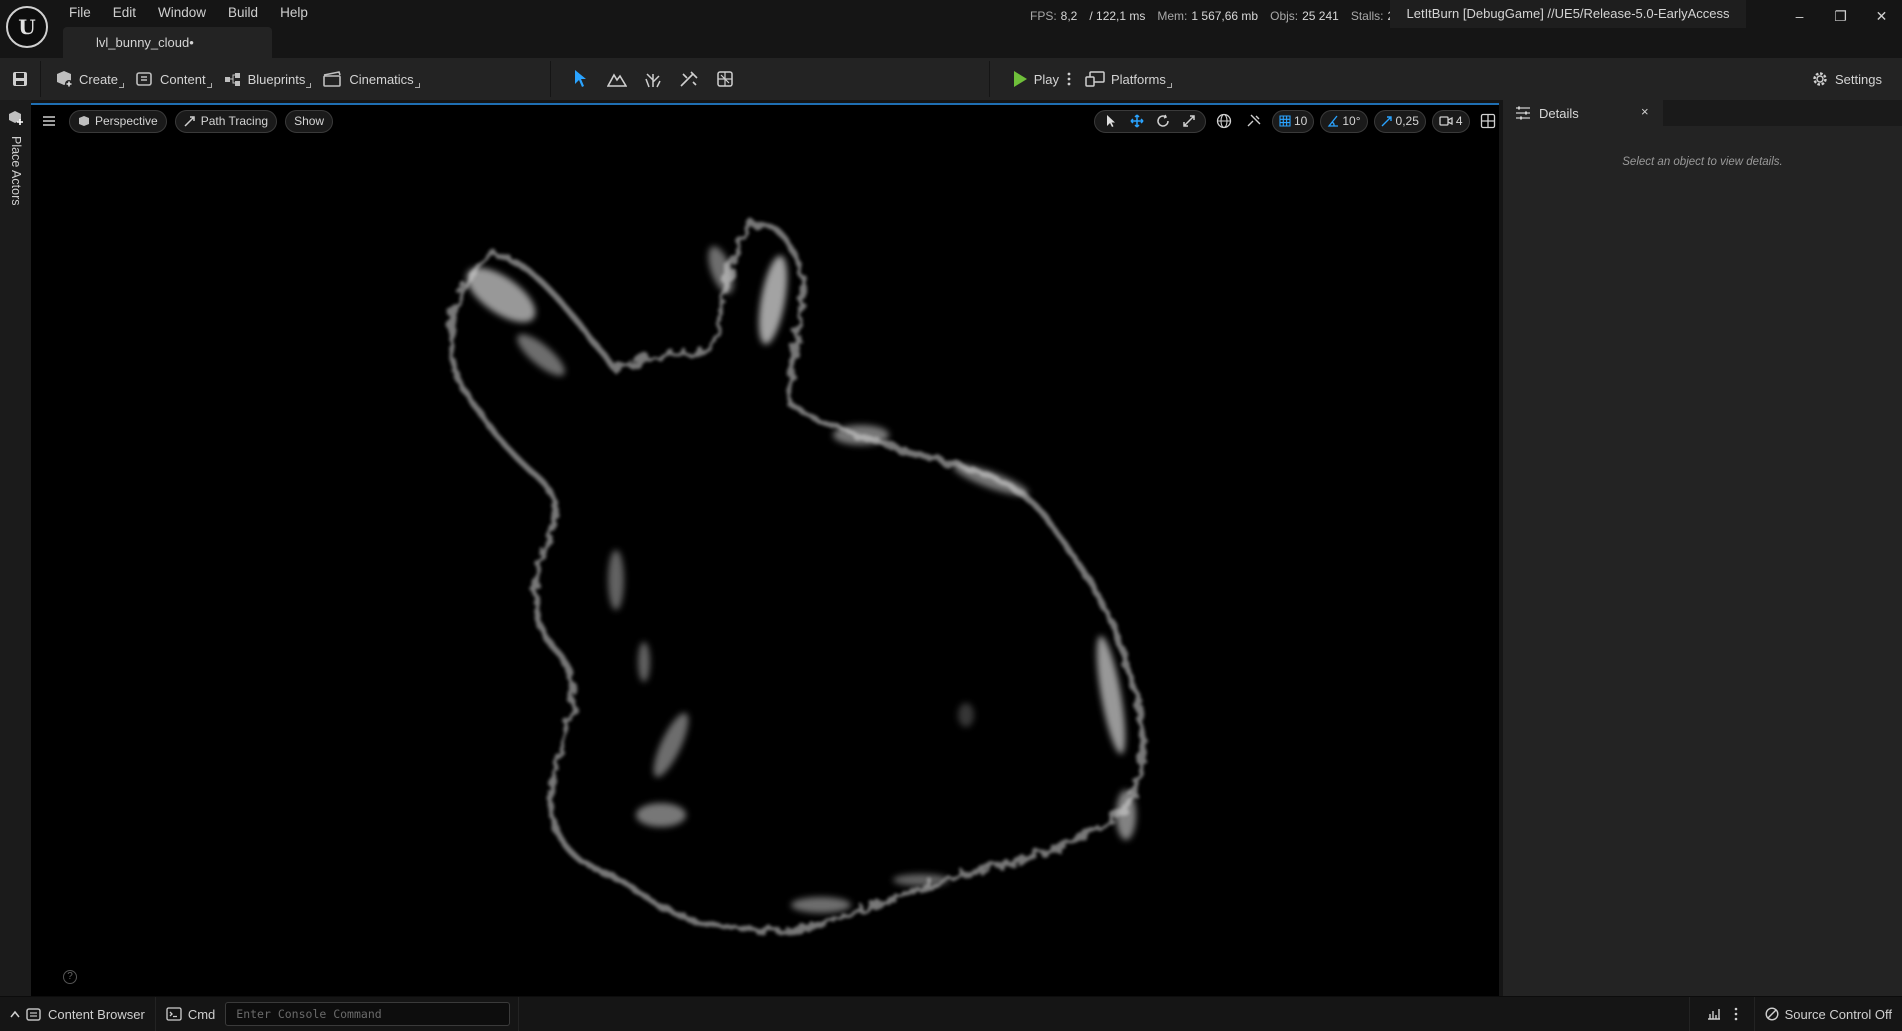  I want to click on more-vertical-icon, so click(1736, 1014).